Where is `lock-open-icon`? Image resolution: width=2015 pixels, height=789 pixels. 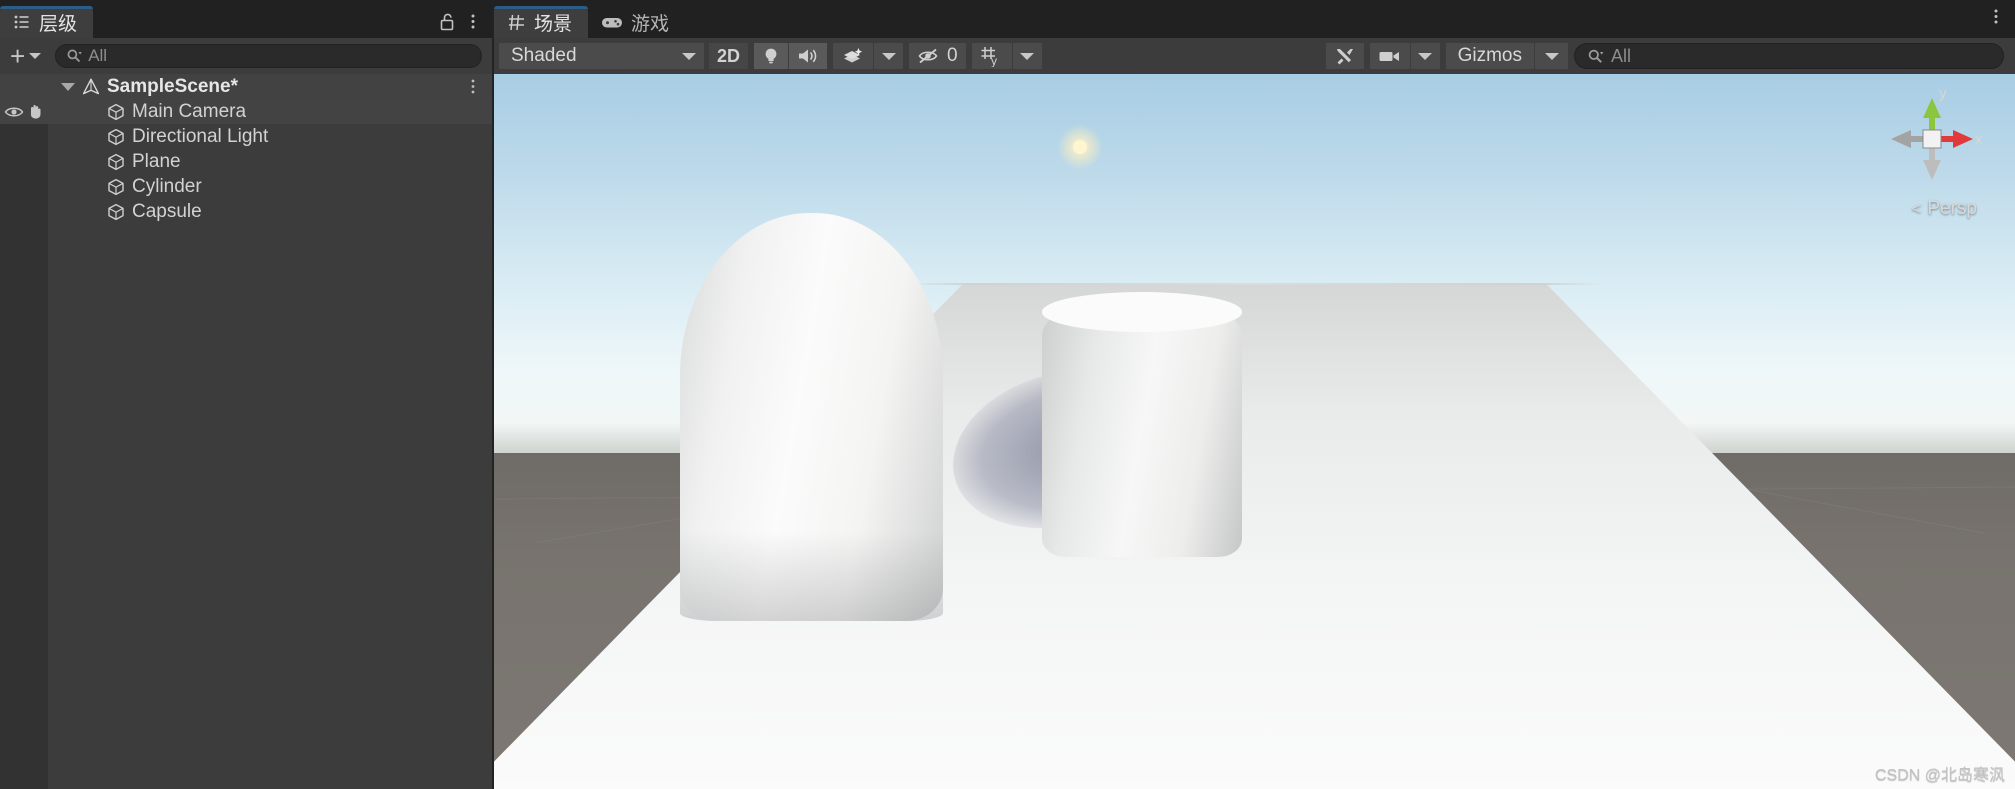 lock-open-icon is located at coordinates (447, 21).